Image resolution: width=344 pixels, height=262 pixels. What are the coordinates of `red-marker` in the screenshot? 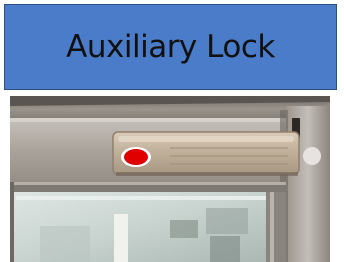 It's located at (136, 157).